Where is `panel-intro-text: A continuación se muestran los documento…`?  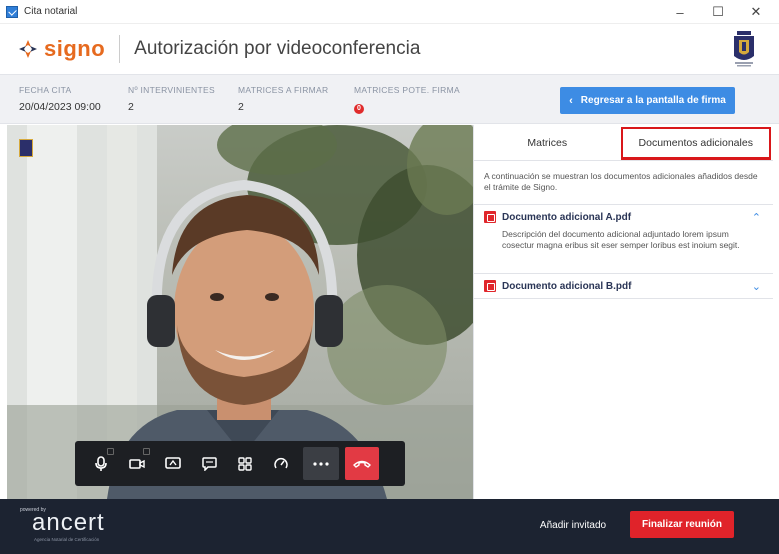 panel-intro-text: A continuación se muestran los documento… is located at coordinates (621, 181).